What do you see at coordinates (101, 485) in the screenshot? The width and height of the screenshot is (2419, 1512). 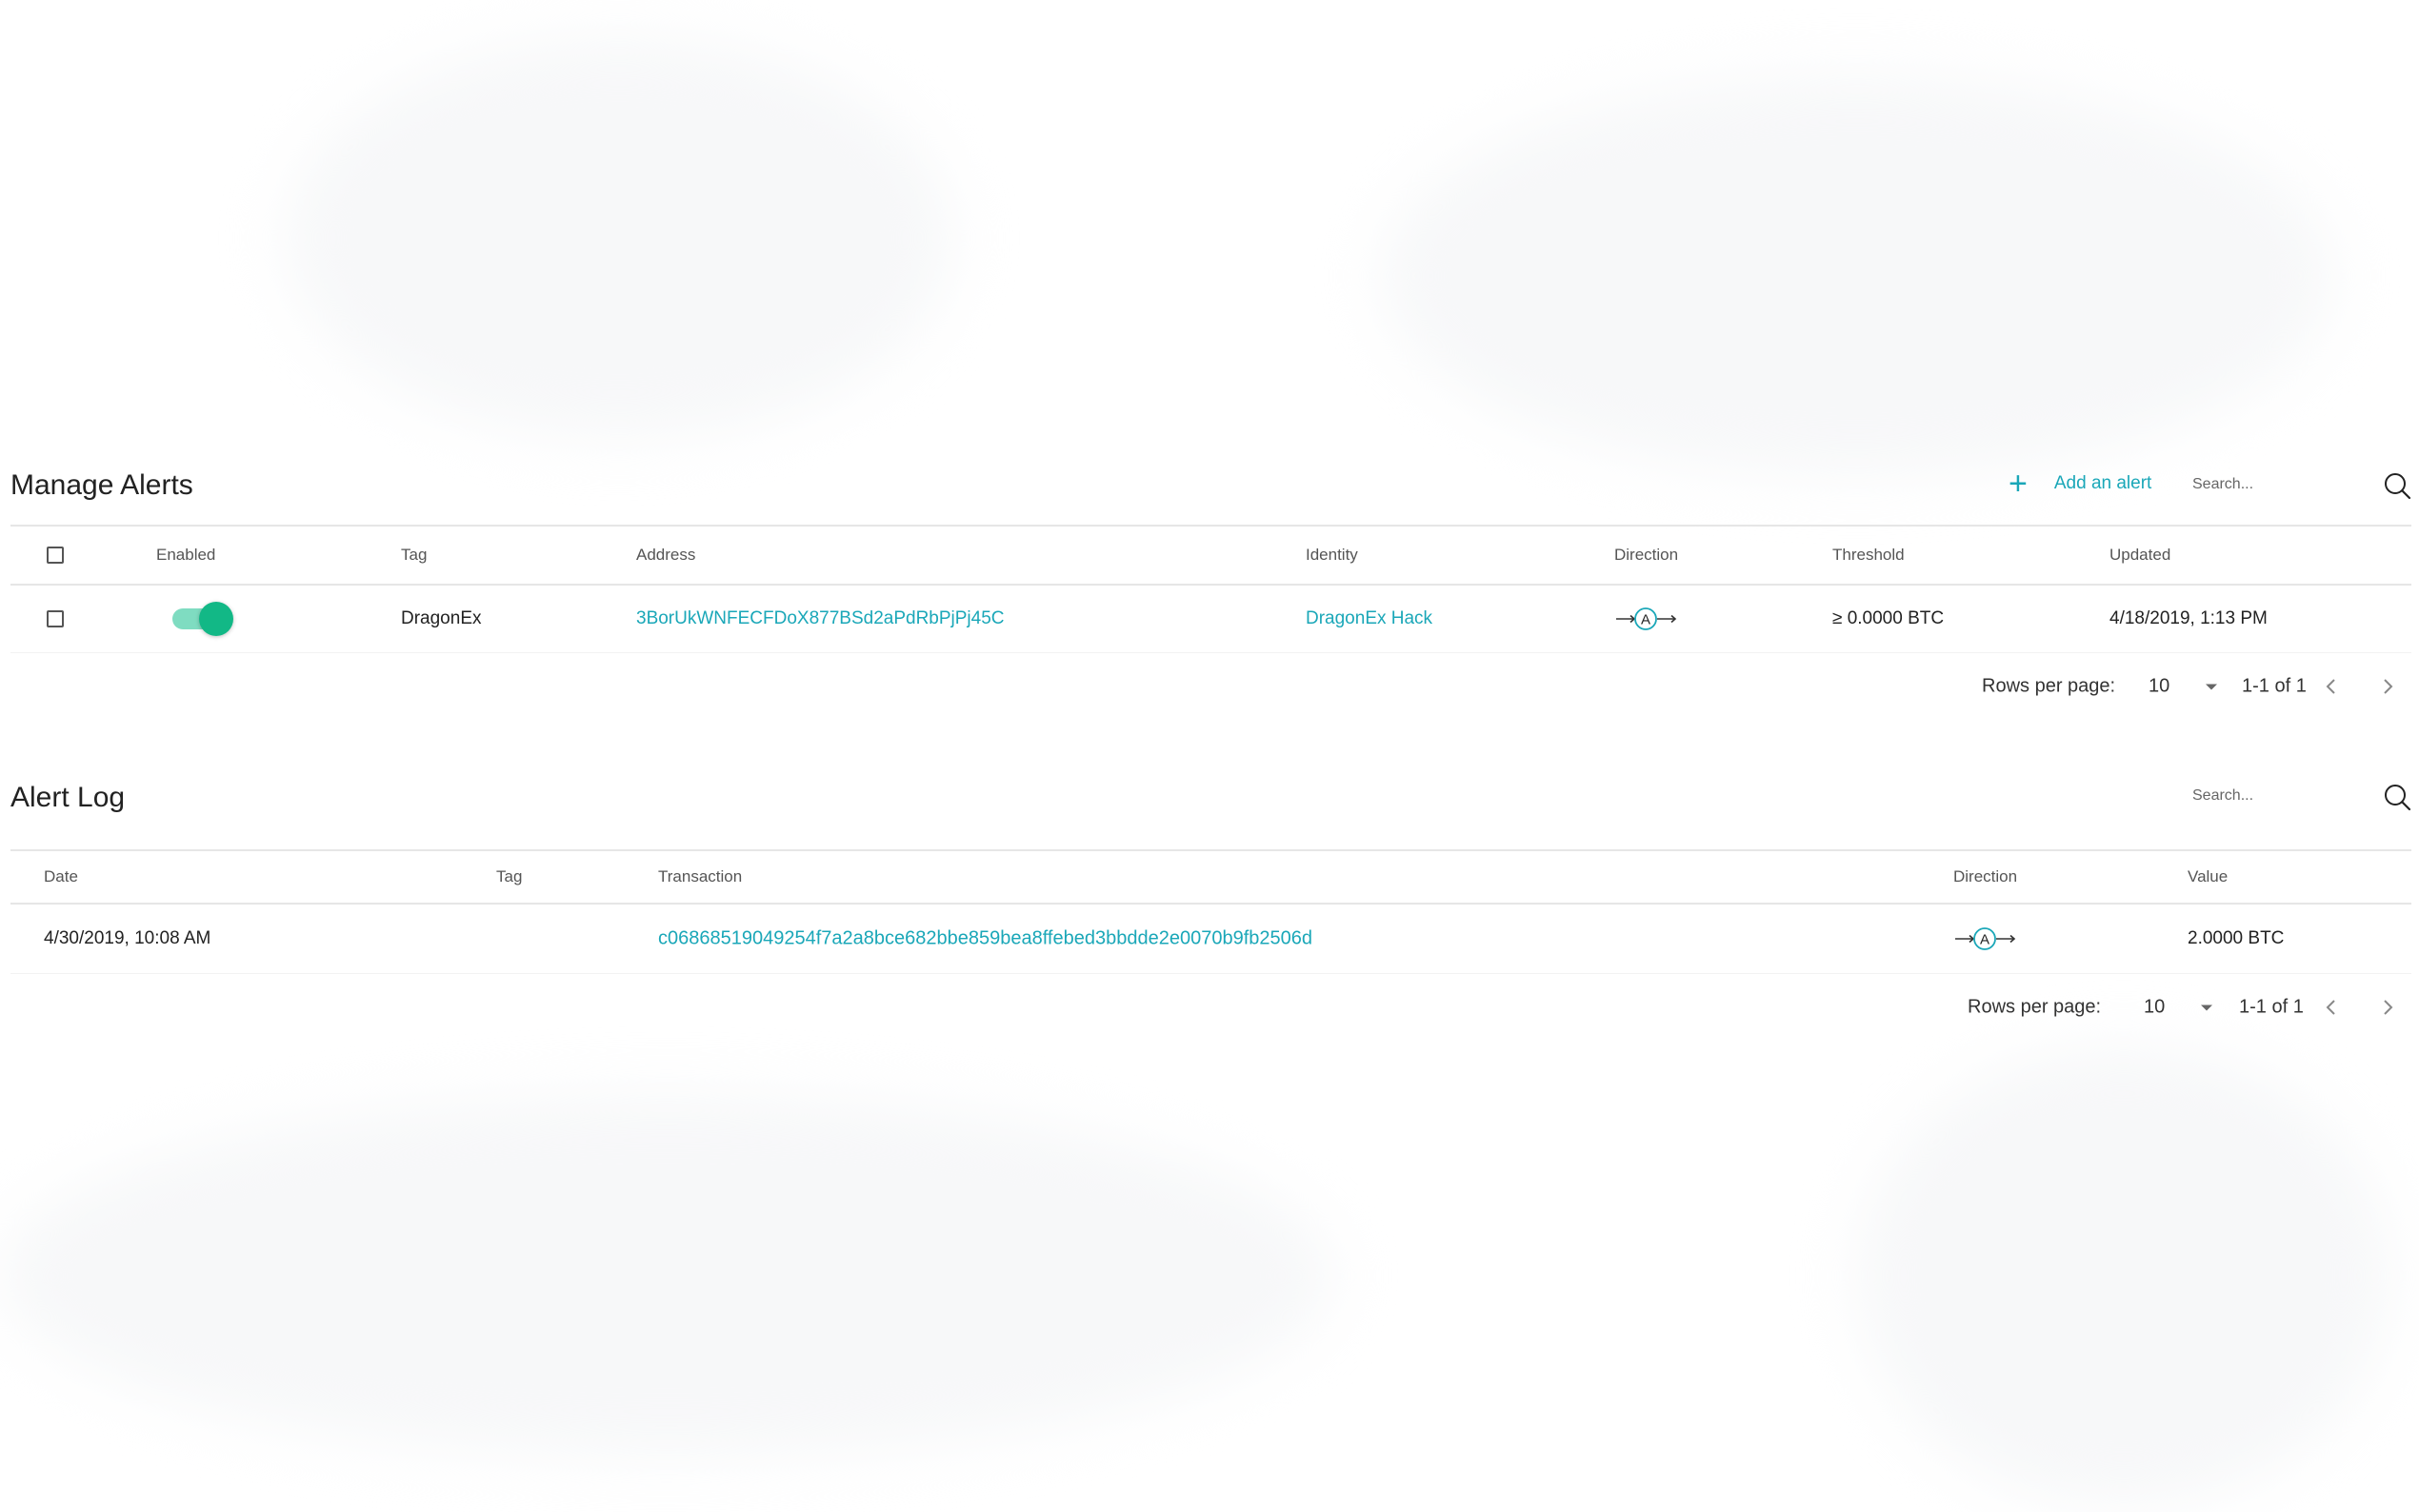 I see `manage-alerts-title: Manage Alerts` at bounding box center [101, 485].